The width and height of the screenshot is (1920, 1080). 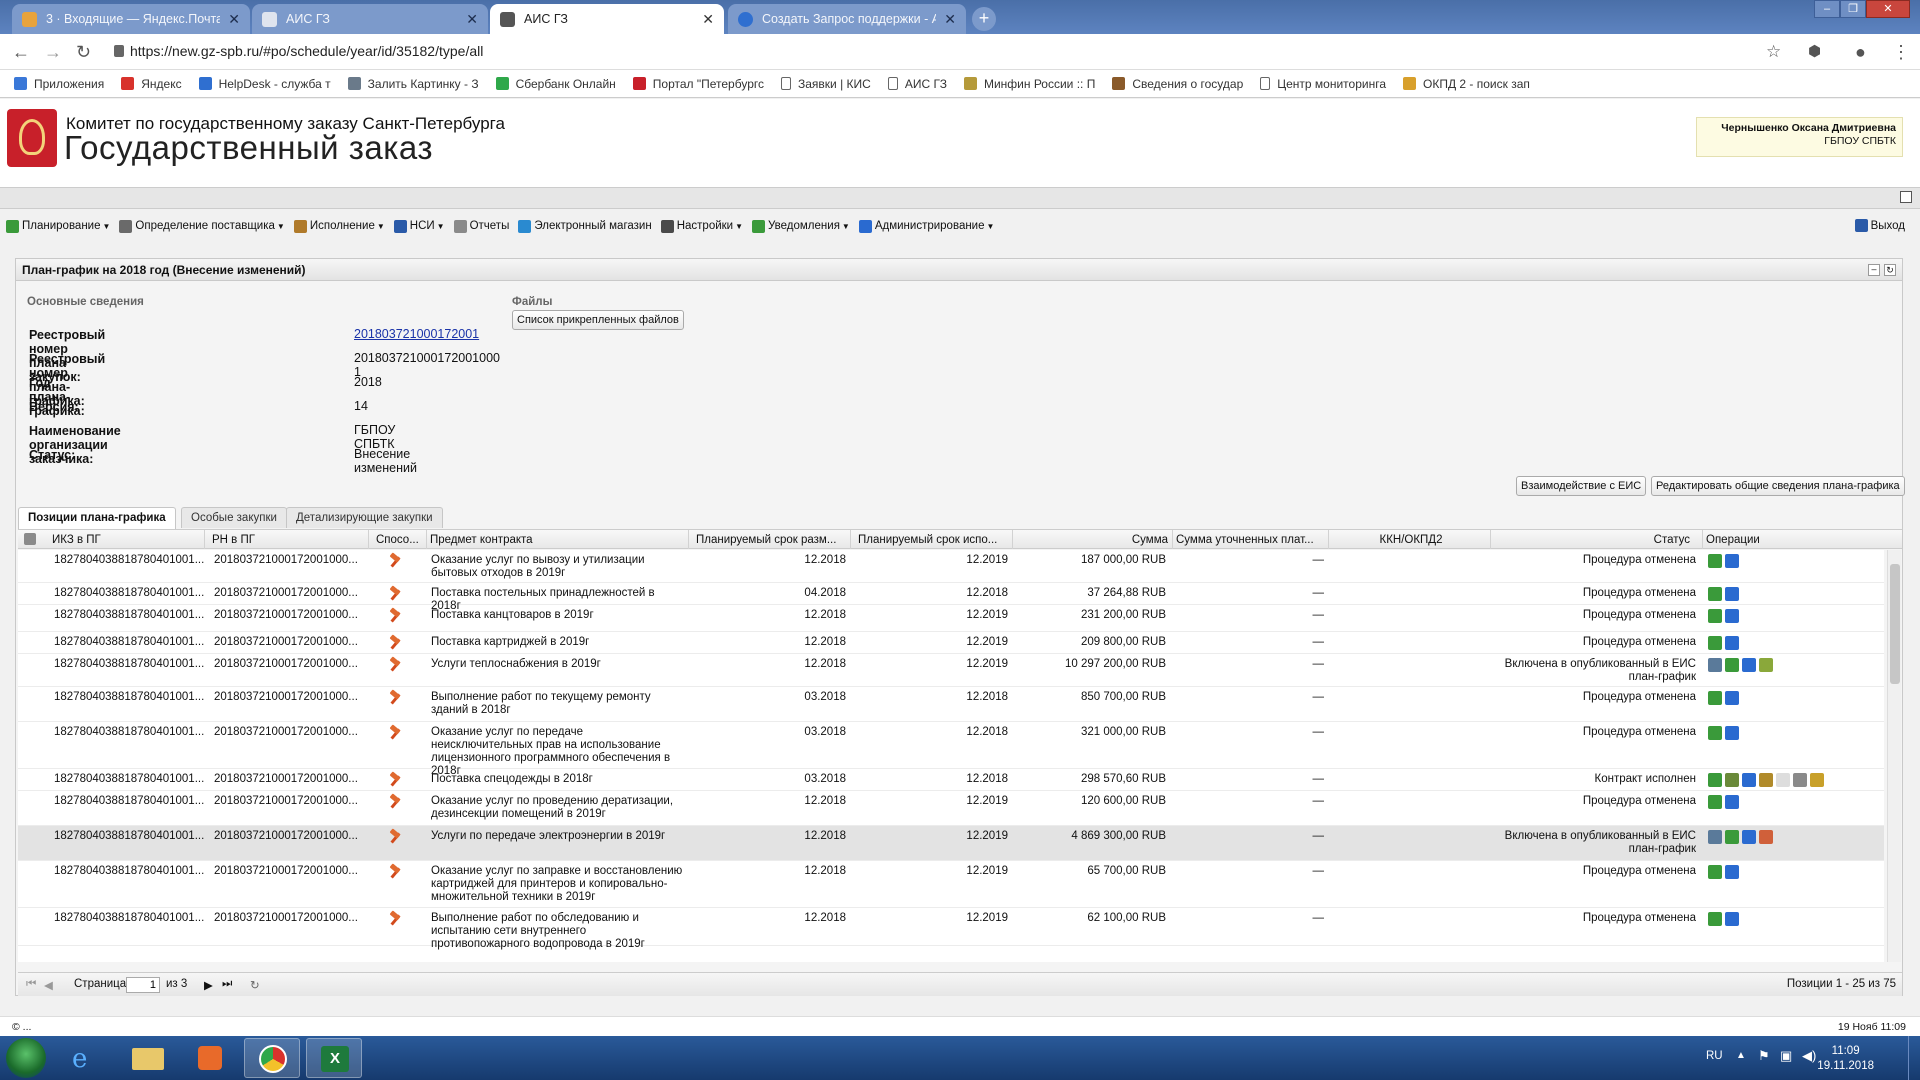 What do you see at coordinates (419, 226) in the screenshot?
I see `menu-item: НСИ ▼` at bounding box center [419, 226].